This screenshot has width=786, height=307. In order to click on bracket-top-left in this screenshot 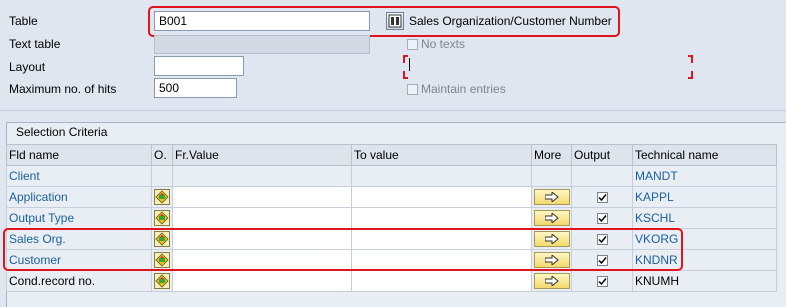, I will do `click(405, 59)`.